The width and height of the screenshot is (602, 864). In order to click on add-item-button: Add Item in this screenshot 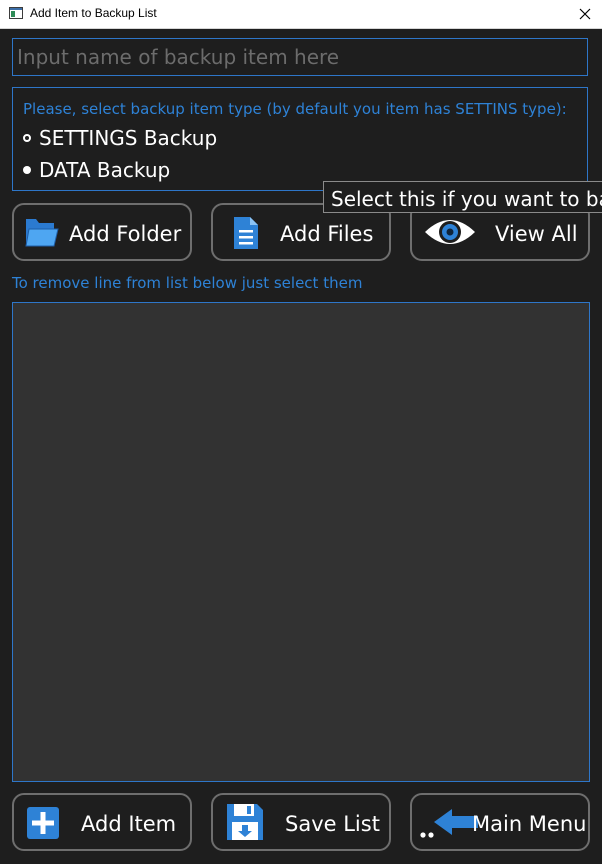, I will do `click(102, 822)`.